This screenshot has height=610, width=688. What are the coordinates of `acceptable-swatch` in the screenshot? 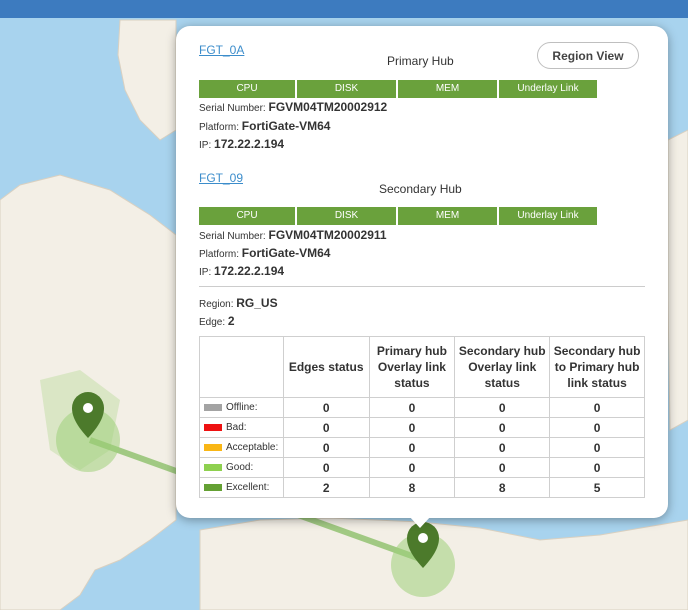 It's located at (213, 447).